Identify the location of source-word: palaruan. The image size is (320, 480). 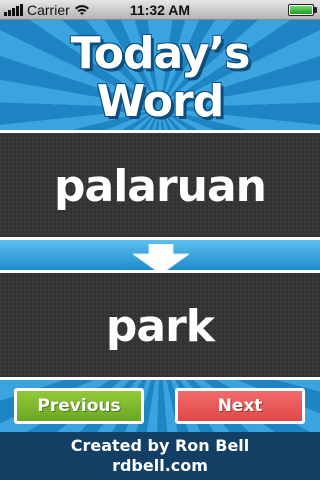
(160, 186).